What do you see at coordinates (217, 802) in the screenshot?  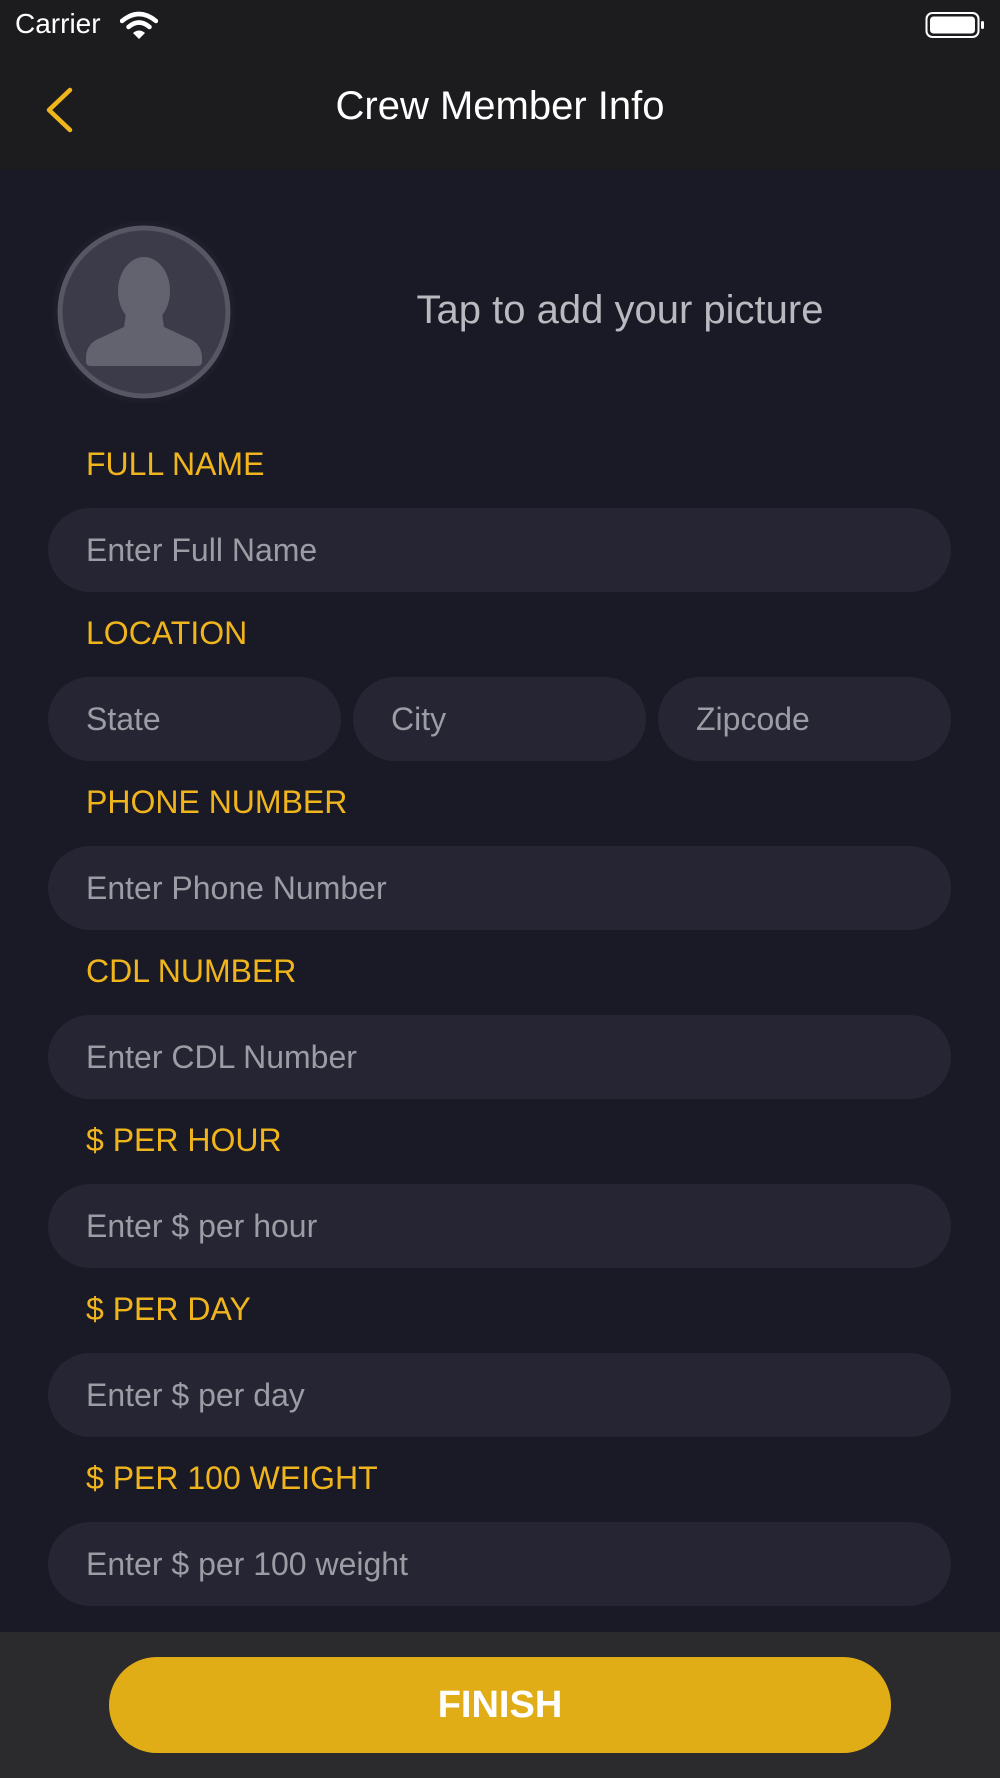 I see `phone-number-label: PHONE NUMBER` at bounding box center [217, 802].